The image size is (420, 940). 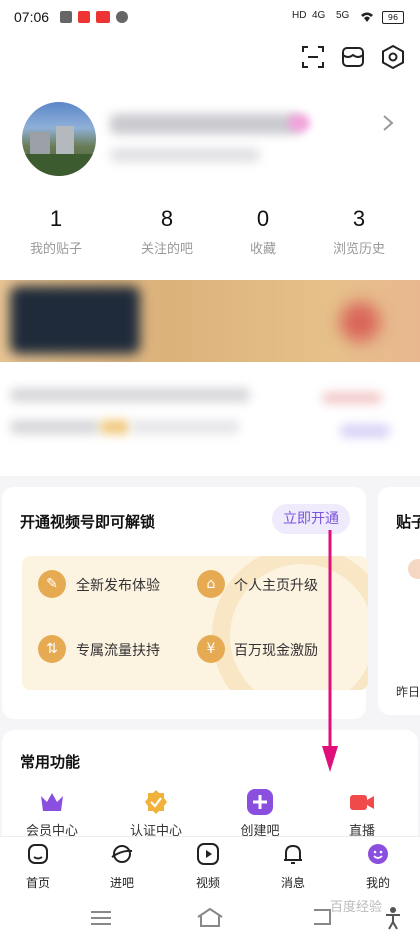 I want to click on video-camera-icon, so click(x=362, y=802).